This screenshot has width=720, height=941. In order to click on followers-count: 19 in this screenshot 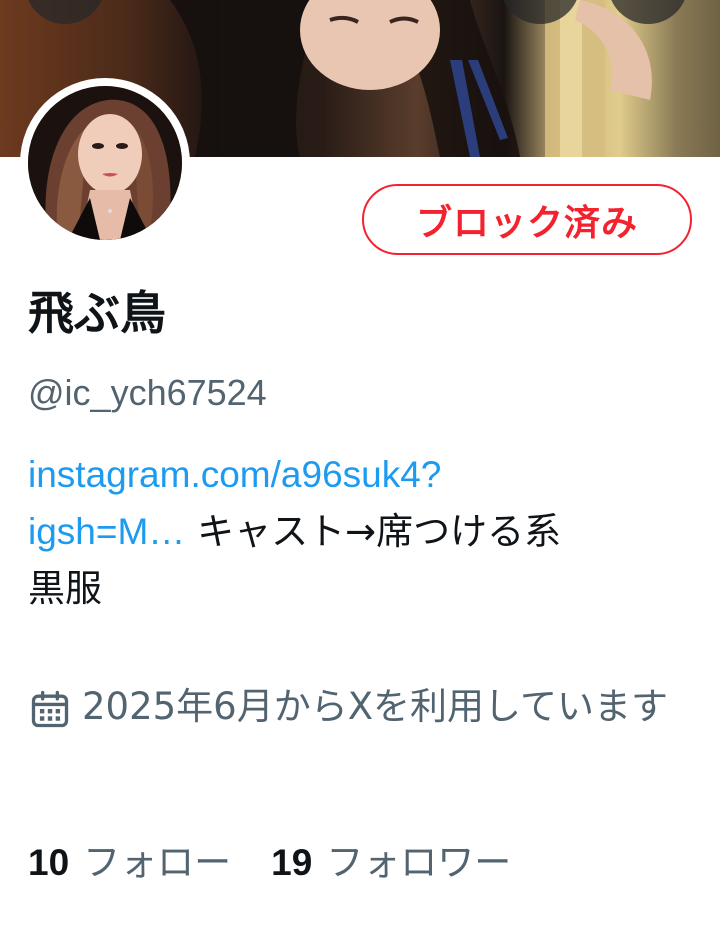, I will do `click(292, 862)`.